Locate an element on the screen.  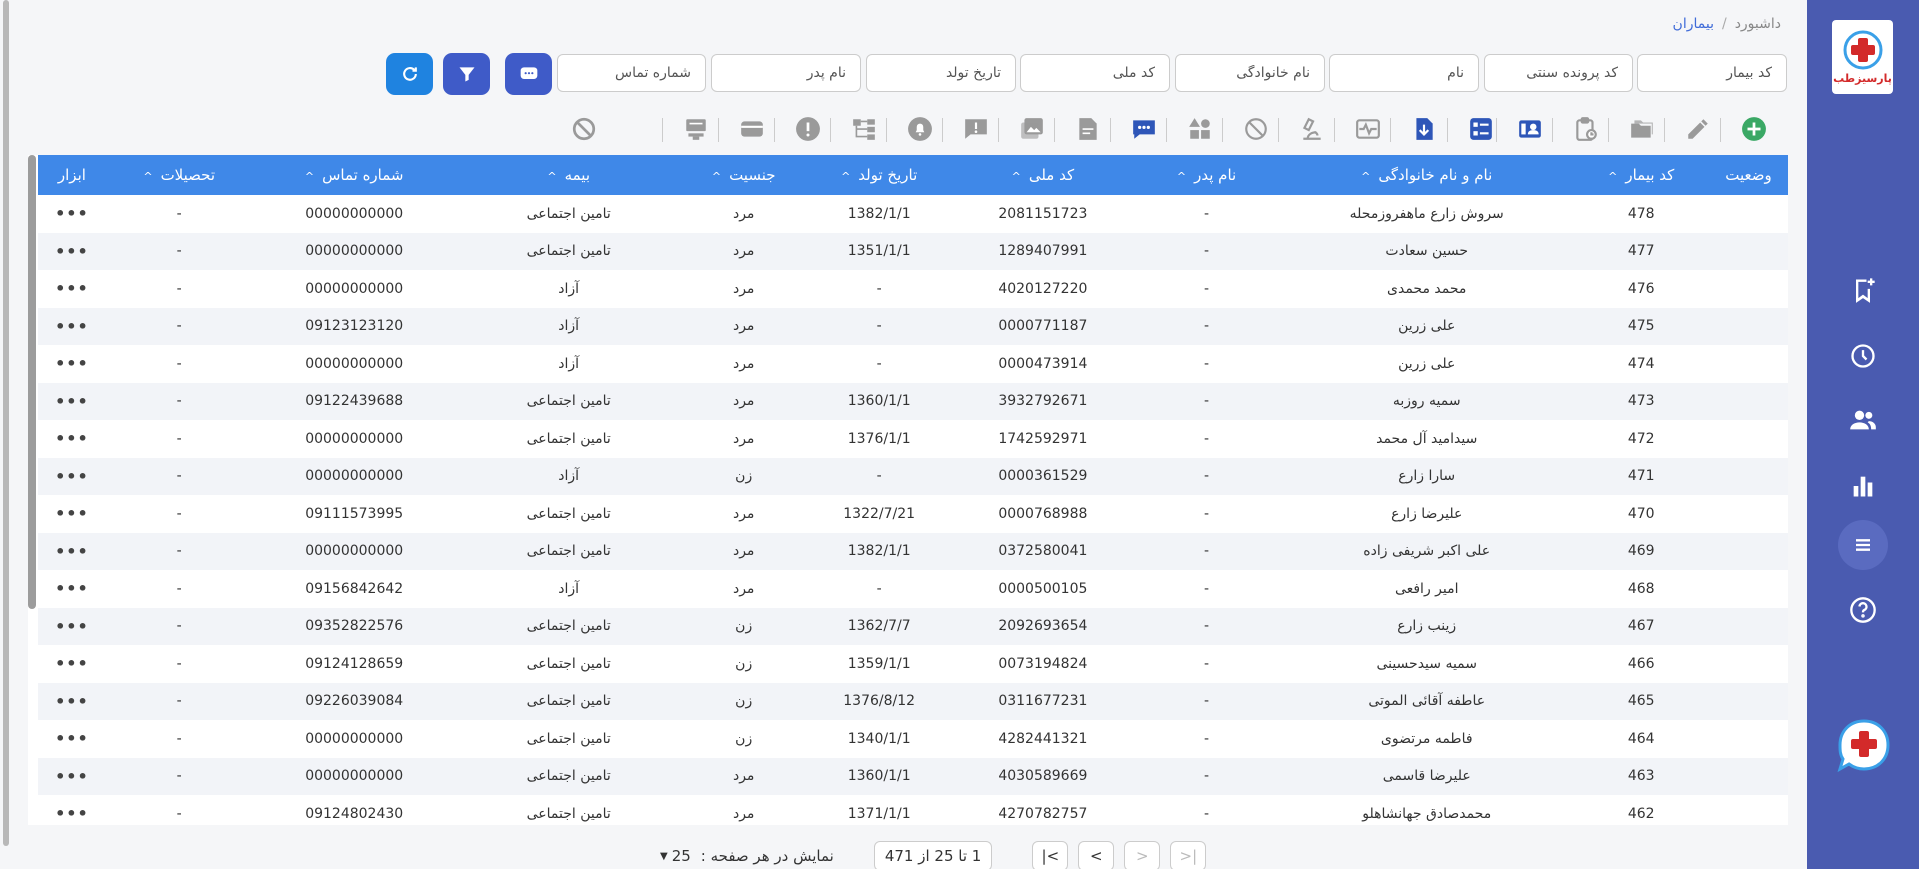
edit-pencil-icon is located at coordinates (1698, 129).